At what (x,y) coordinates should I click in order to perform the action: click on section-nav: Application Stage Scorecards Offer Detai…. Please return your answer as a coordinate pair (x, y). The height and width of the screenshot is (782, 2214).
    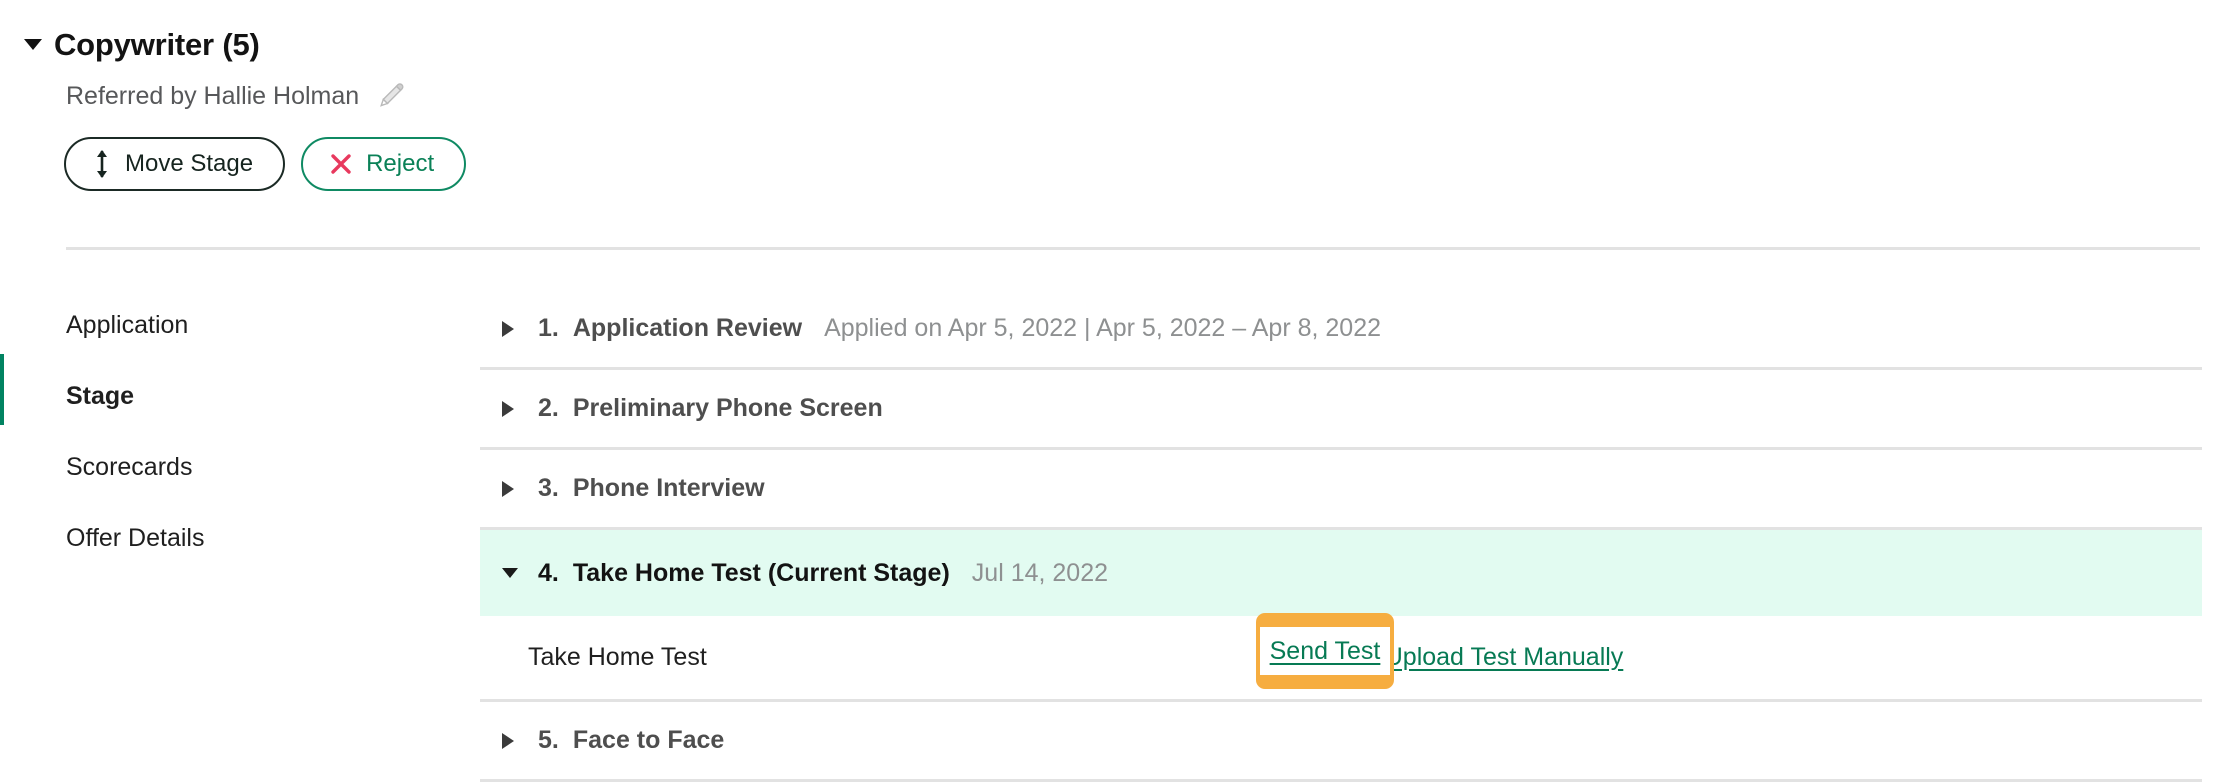
    Looking at the image, I should click on (215, 432).